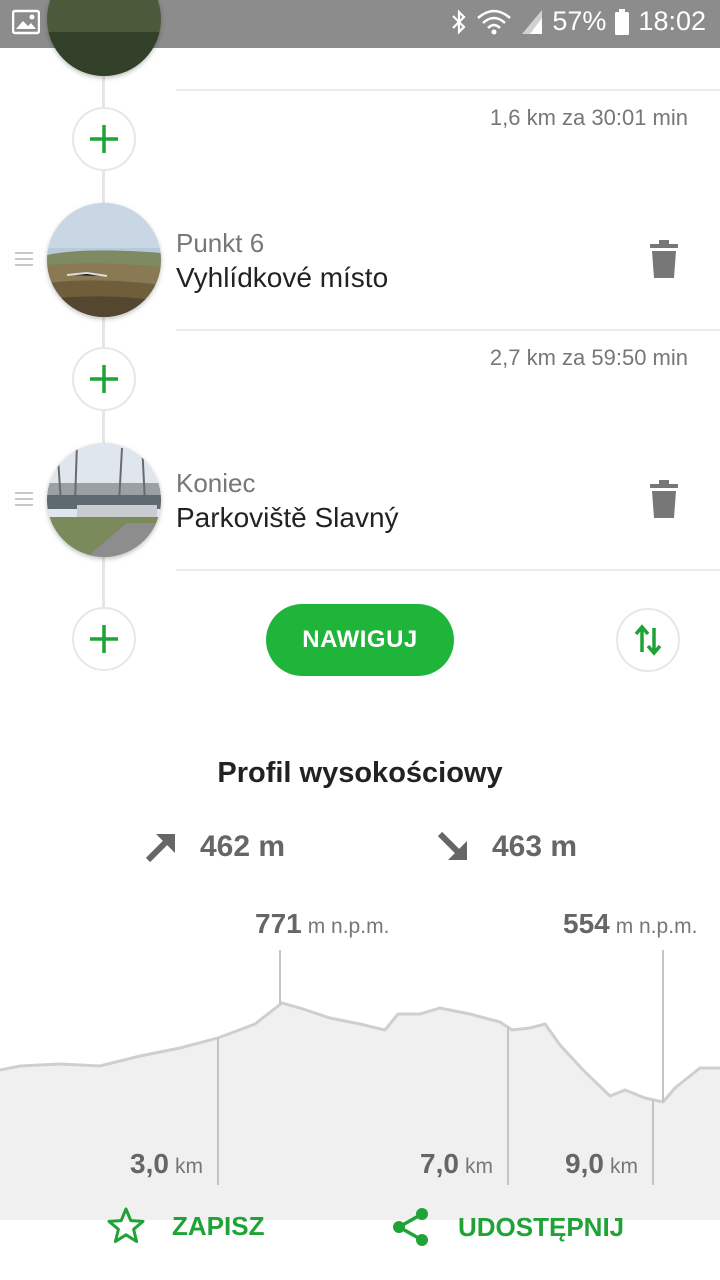 The height and width of the screenshot is (1280, 720). I want to click on star-icon, so click(126, 1225).